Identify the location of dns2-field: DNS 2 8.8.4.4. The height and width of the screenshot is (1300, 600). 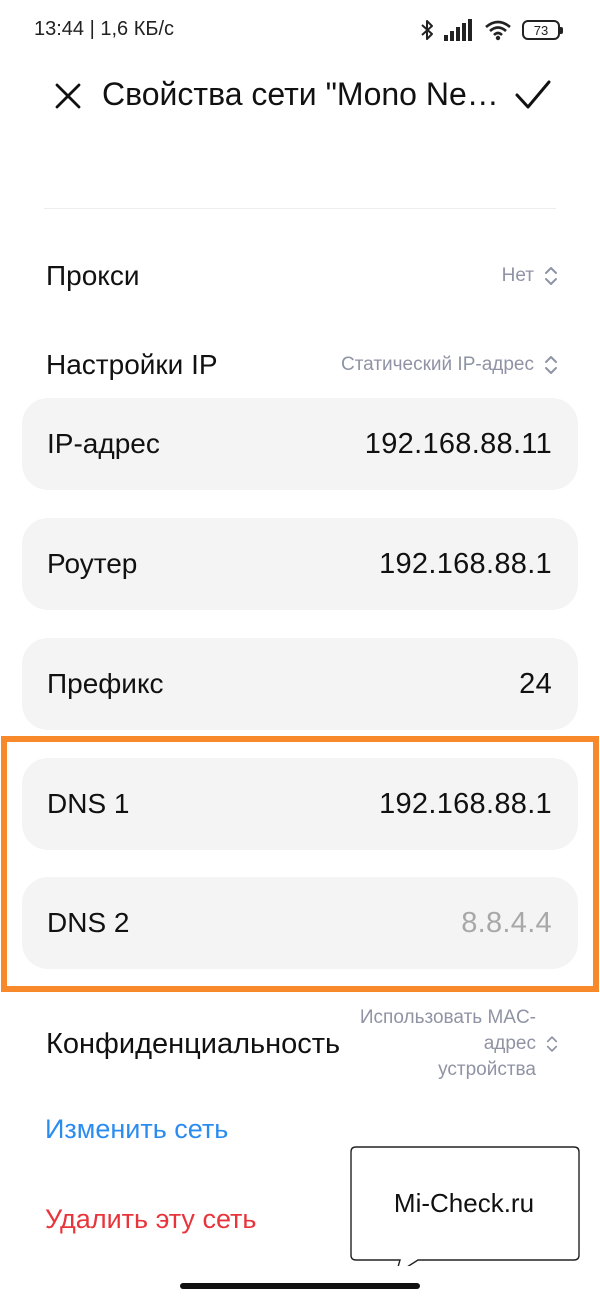
(300, 923).